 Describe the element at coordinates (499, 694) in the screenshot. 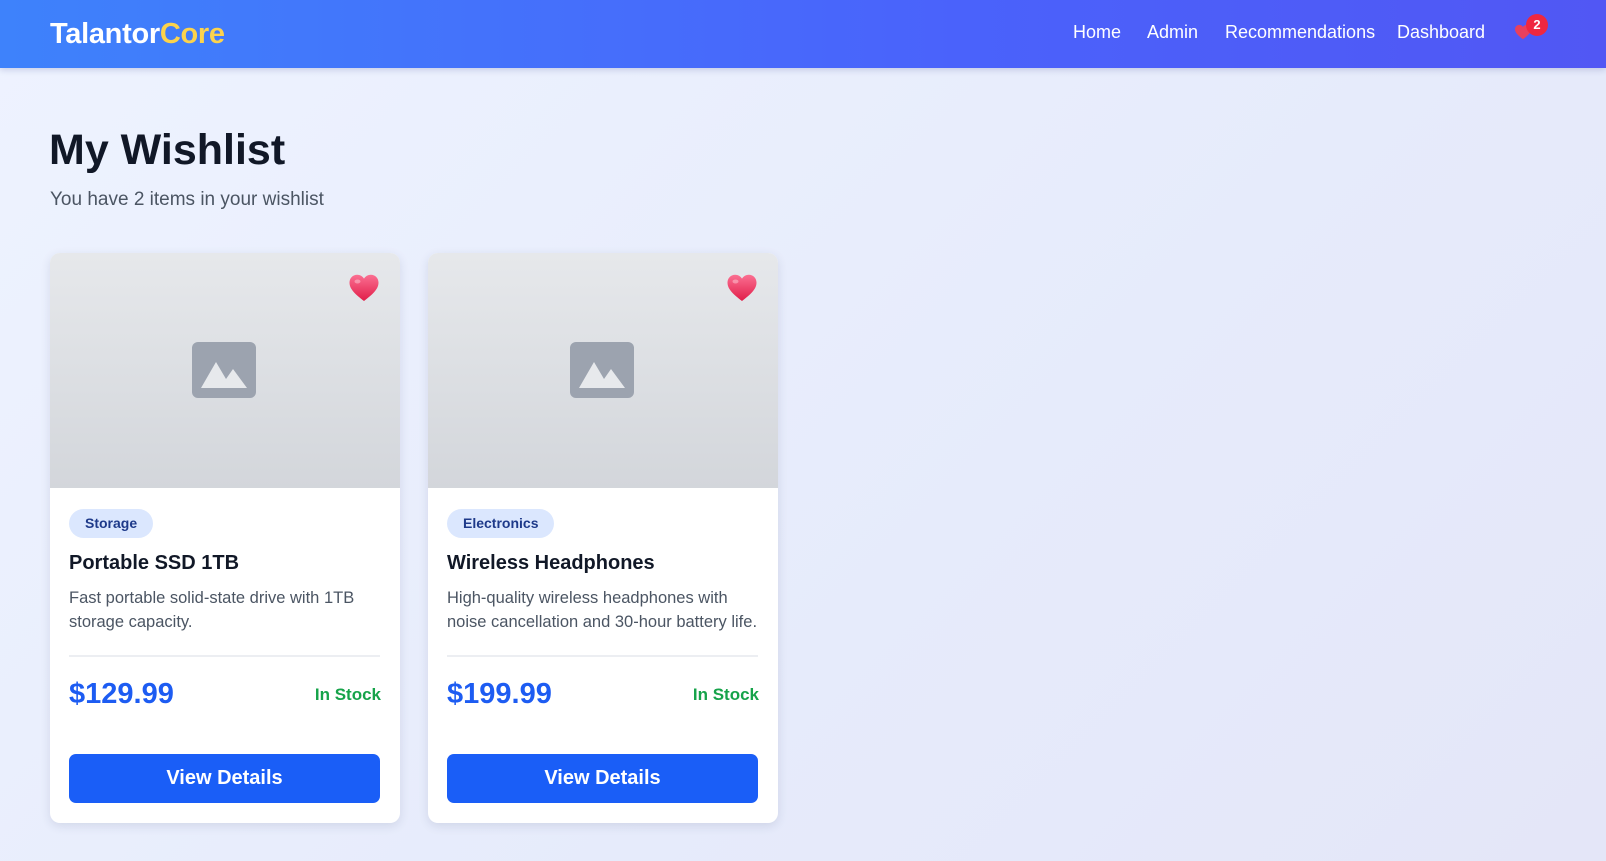

I see `product-price: $199.99` at that location.